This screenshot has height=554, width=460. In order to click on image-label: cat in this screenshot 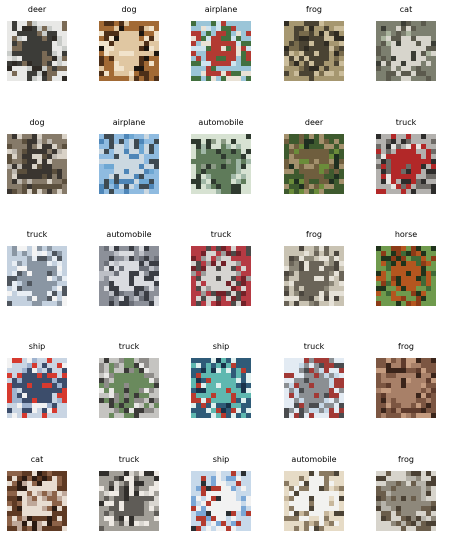, I will do `click(37, 459)`.